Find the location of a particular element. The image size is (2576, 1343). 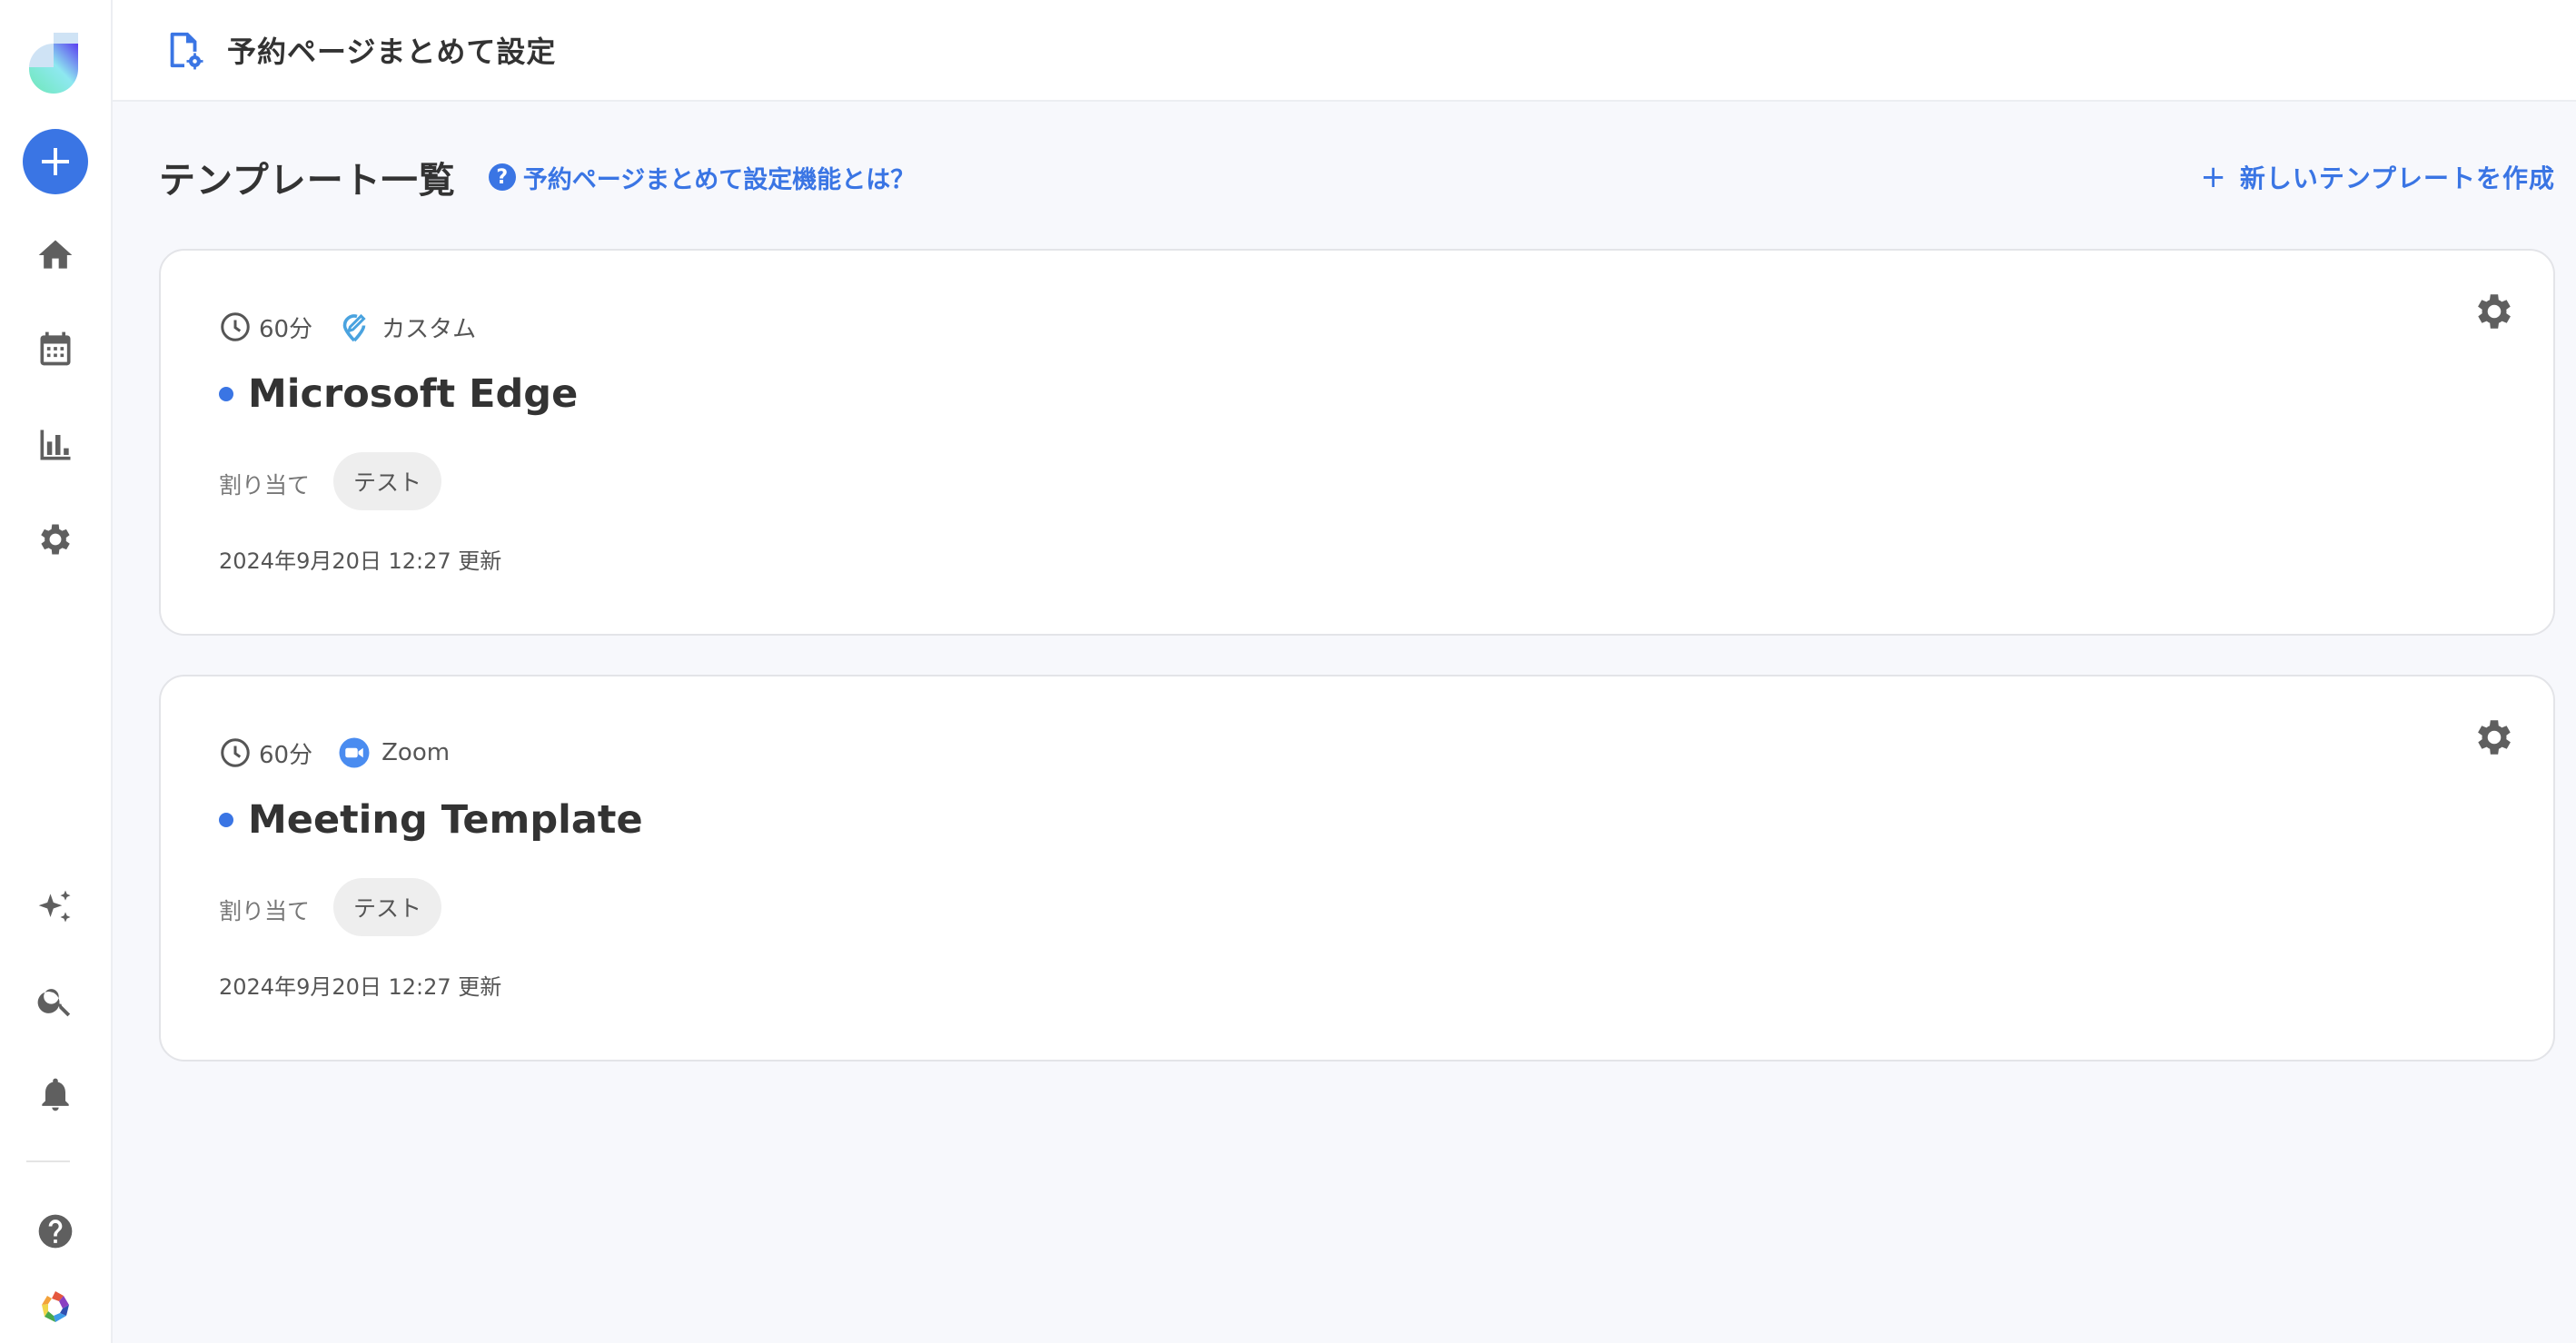

sidebar-item-calendar is located at coordinates (55, 349).